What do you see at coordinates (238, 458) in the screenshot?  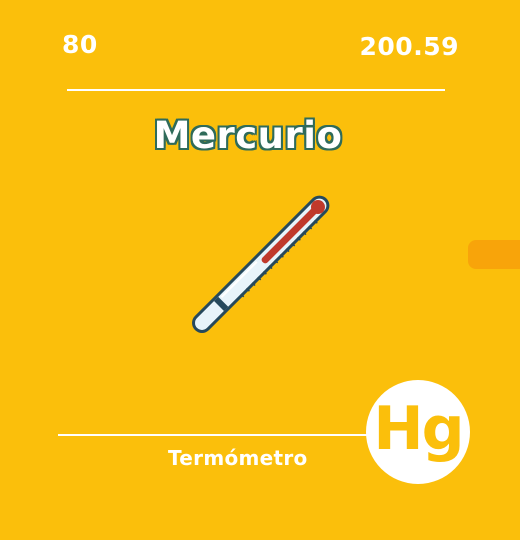 I see `use-label: Termómetro` at bounding box center [238, 458].